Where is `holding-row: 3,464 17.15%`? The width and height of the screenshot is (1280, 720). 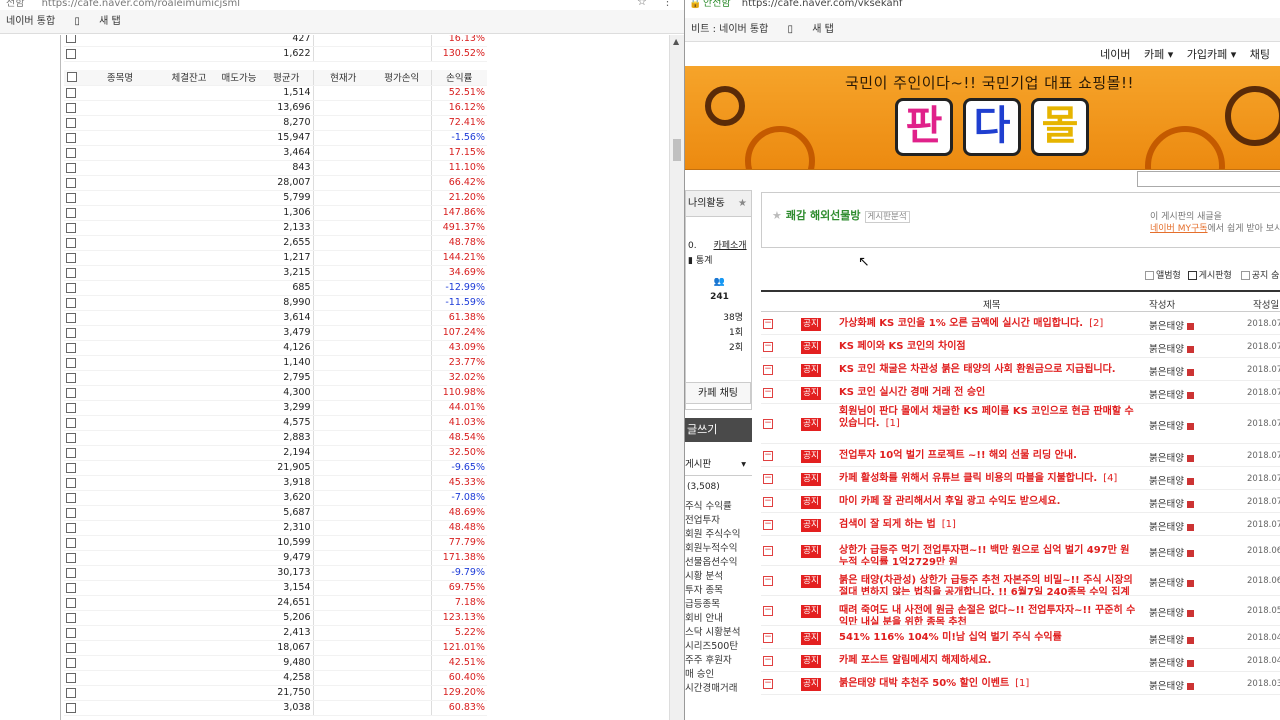
holding-row: 3,464 17.15% is located at coordinates (275, 153).